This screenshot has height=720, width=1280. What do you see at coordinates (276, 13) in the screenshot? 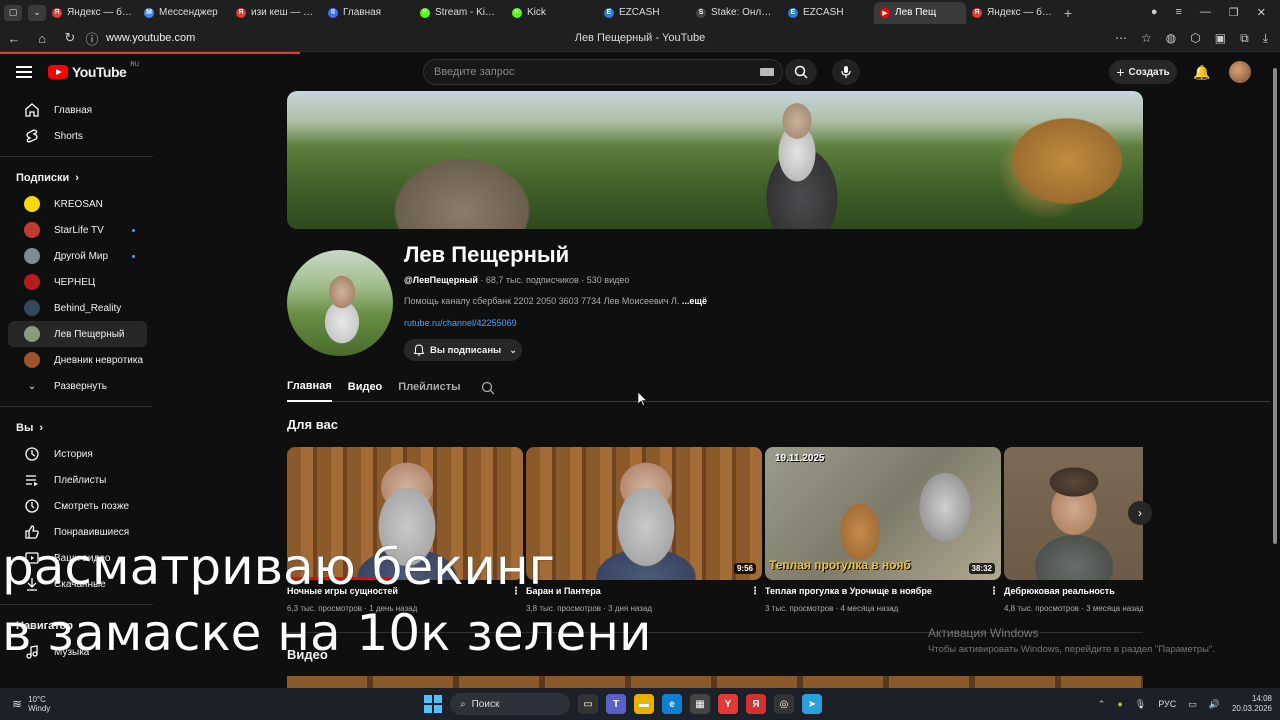
I see `browser-tab: Яизи кеш — Янд` at bounding box center [276, 13].